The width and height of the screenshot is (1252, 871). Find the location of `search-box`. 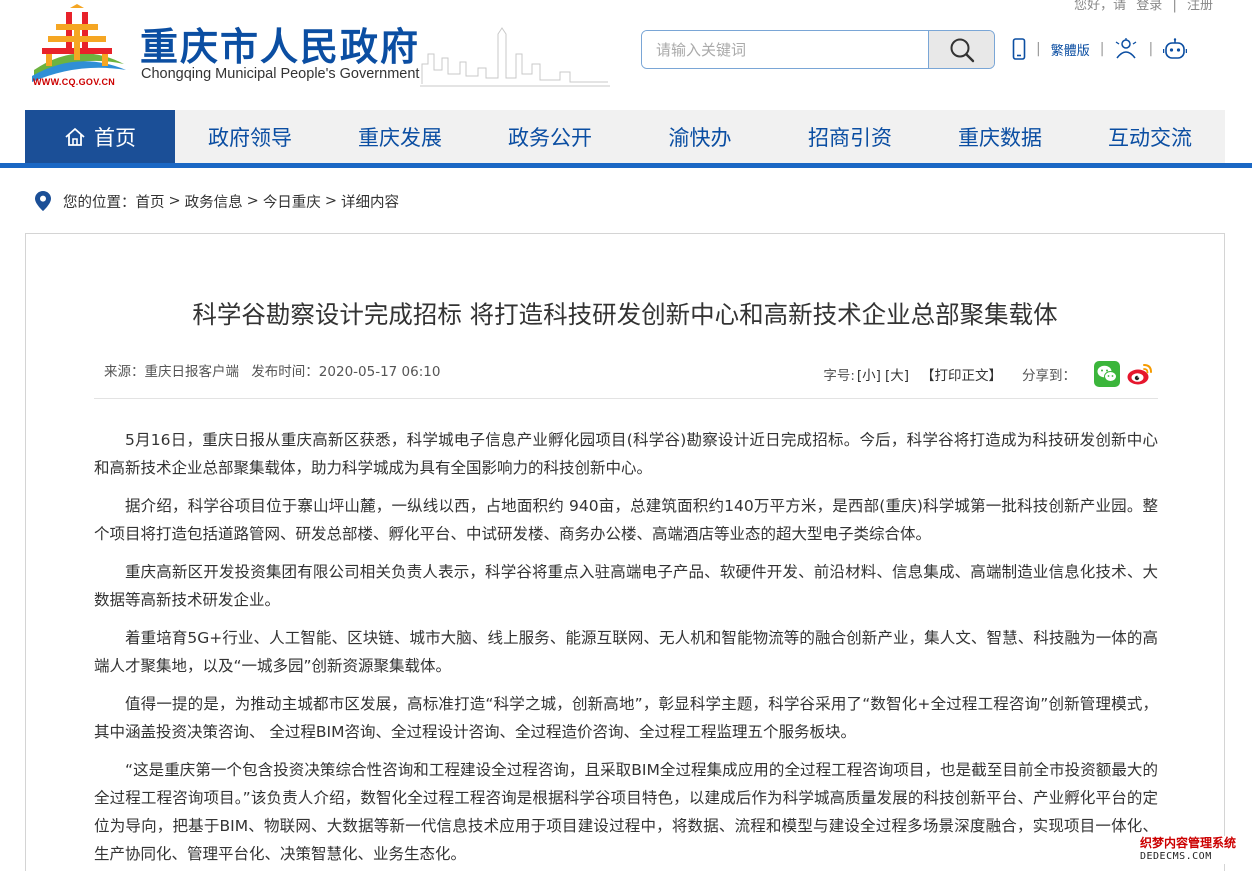

search-box is located at coordinates (818, 49).